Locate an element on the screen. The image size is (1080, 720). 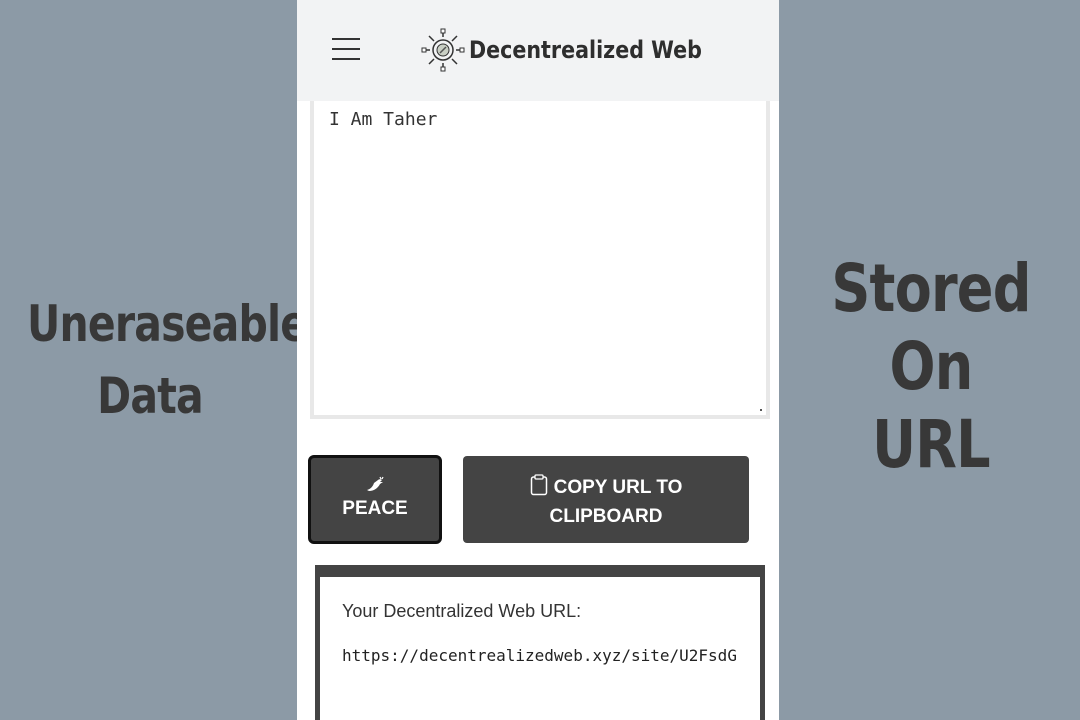
left-caption: Uneraseable Data is located at coordinates (167, 360).